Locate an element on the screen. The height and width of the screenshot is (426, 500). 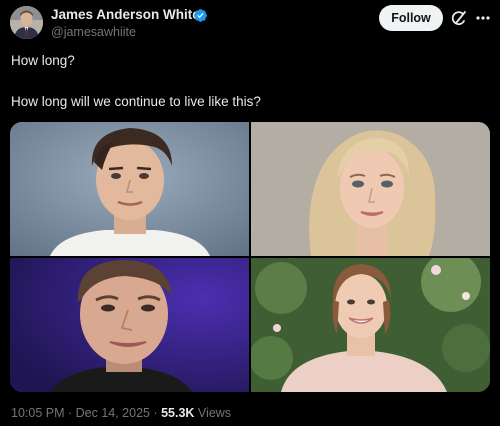
tweet-meta: 10:05 PM · Dec 14, 2025 · 55.3K Views is located at coordinates (121, 413).